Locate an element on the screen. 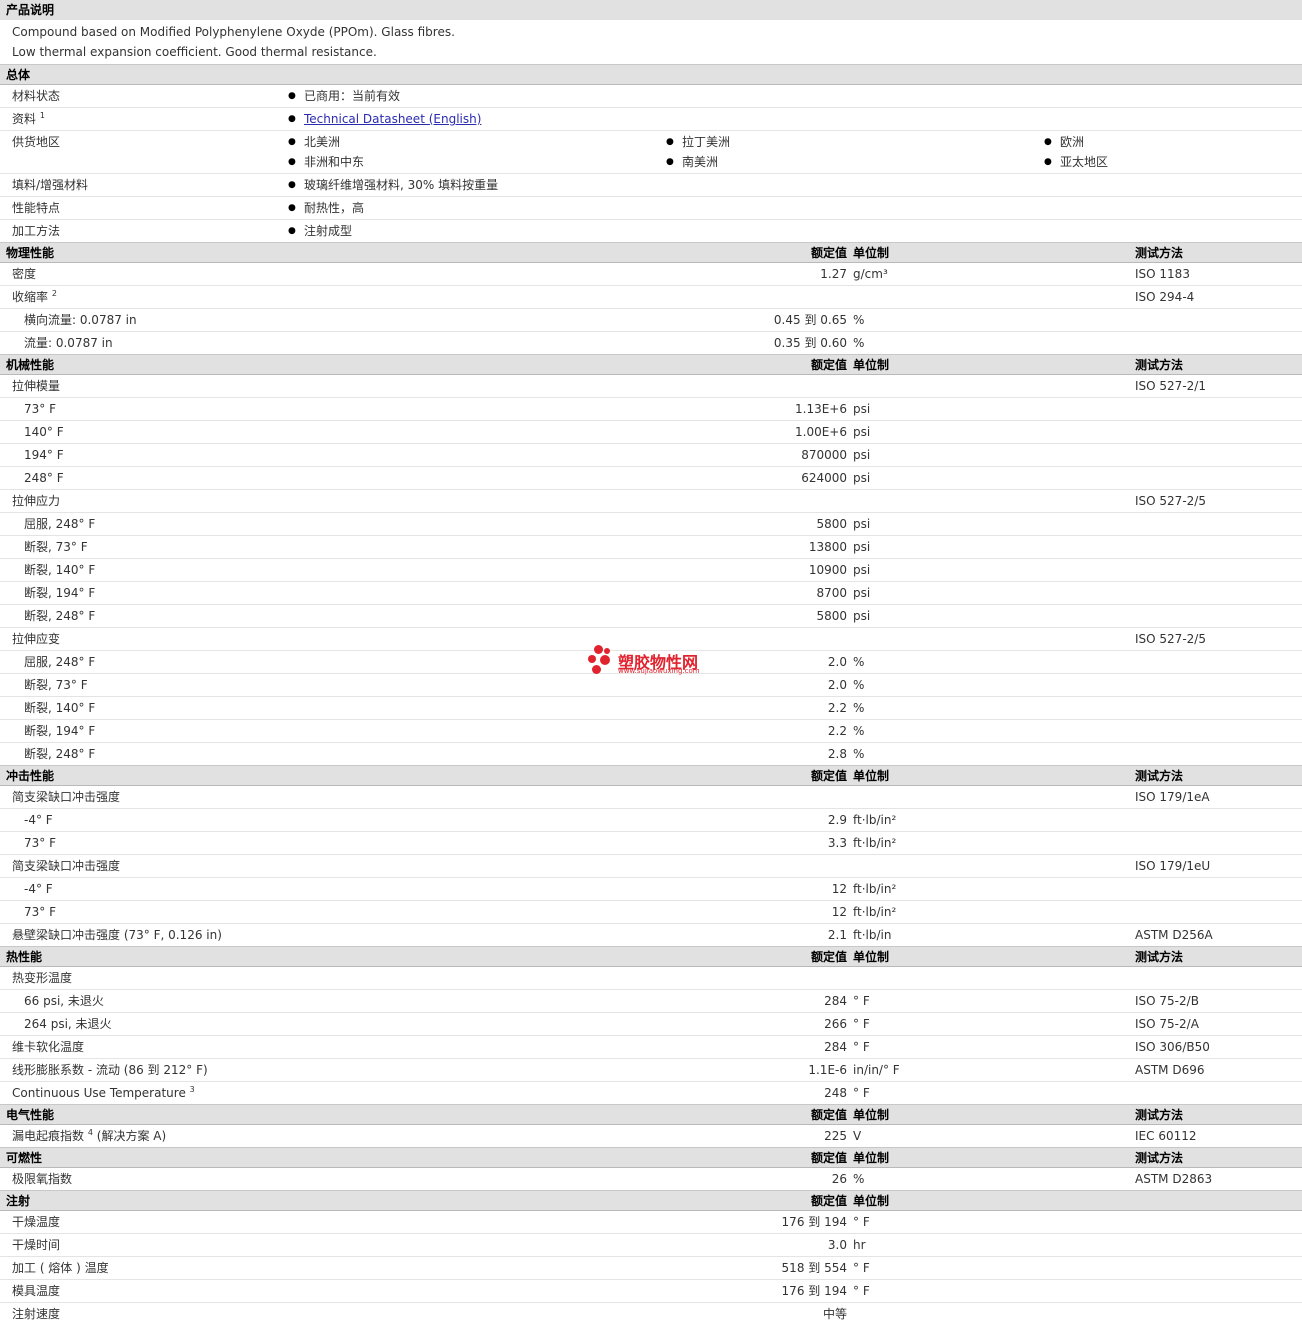  data-row: -4° F 12 ft·lb/in² is located at coordinates (651, 888).